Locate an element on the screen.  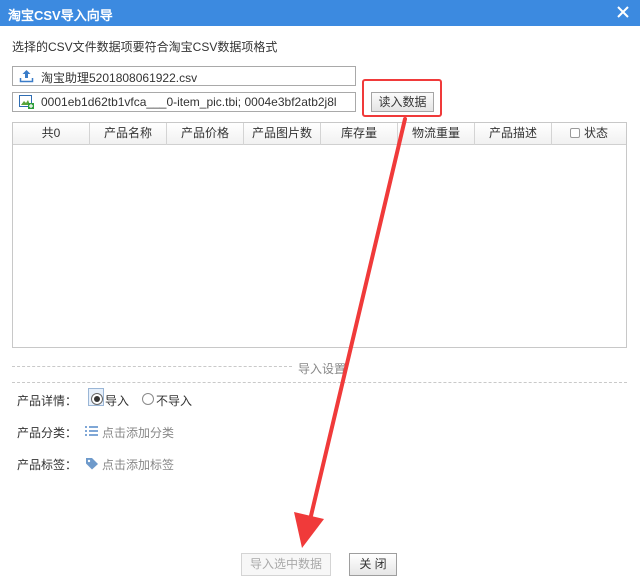
format-hint: 选择的CSV文件数据项要符合淘宝CSV数据项格式 is located at coordinates (145, 47).